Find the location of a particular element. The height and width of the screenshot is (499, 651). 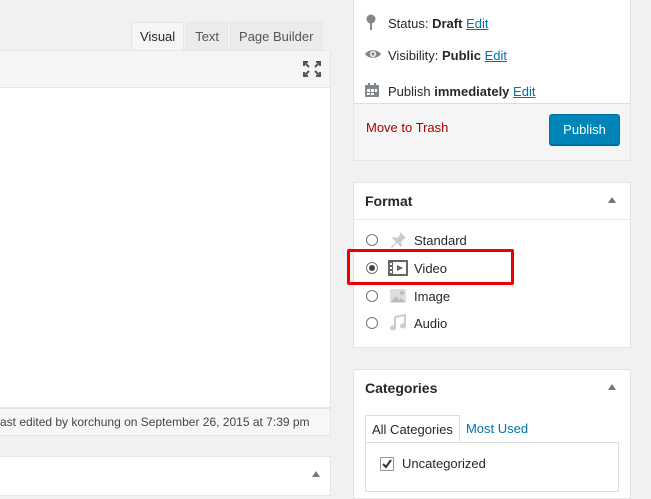

editor-tabs: Visual Text Page Builder is located at coordinates (227, 36).